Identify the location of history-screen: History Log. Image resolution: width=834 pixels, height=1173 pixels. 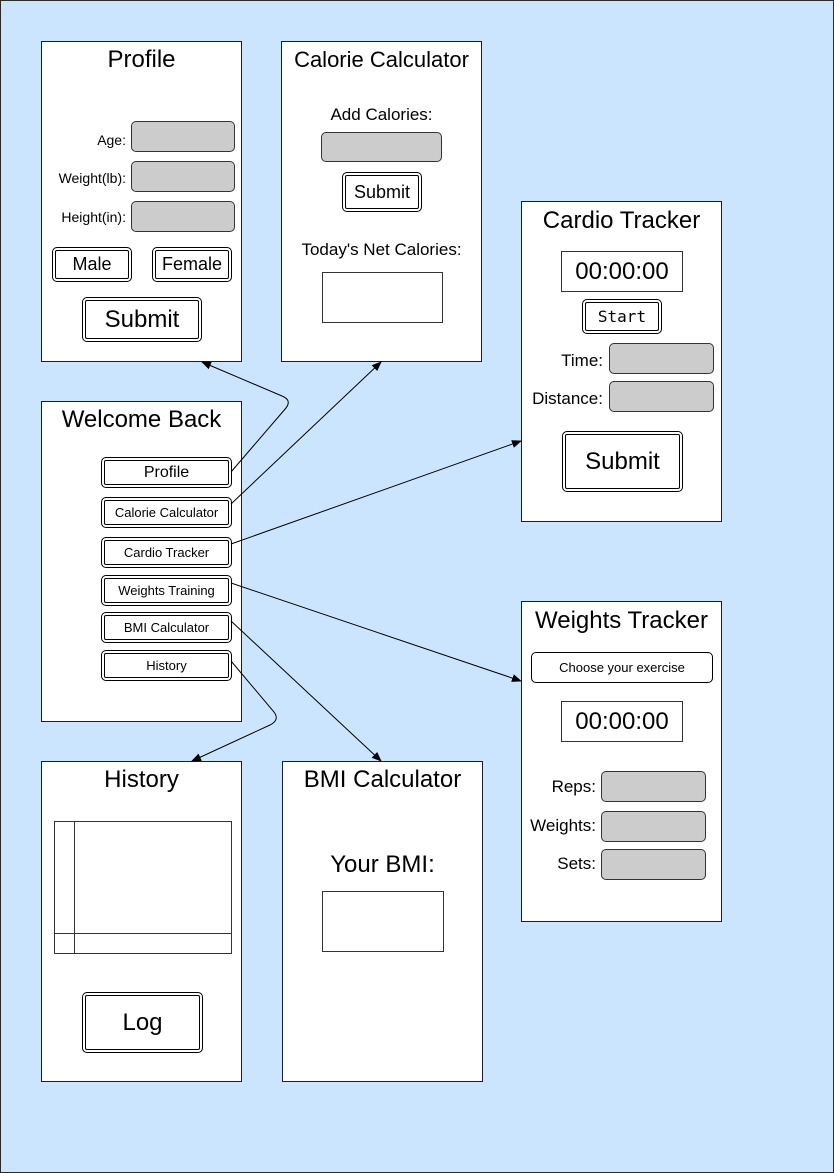
(141, 921).